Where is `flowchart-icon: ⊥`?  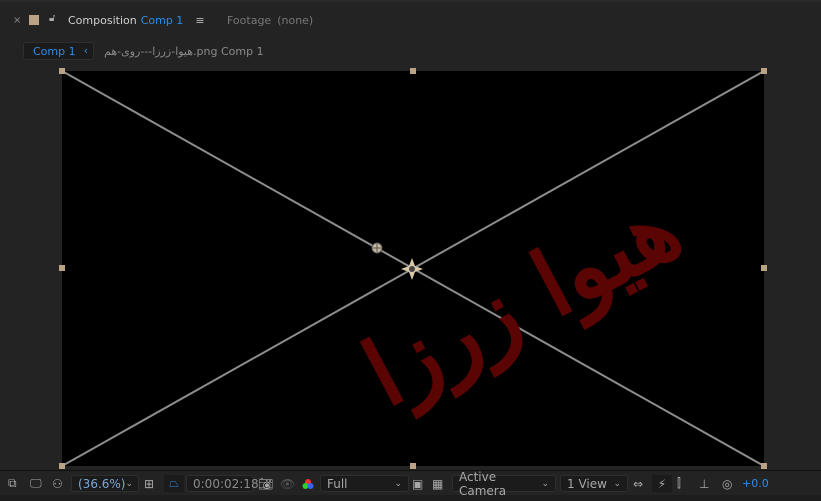 flowchart-icon: ⊥ is located at coordinates (704, 483).